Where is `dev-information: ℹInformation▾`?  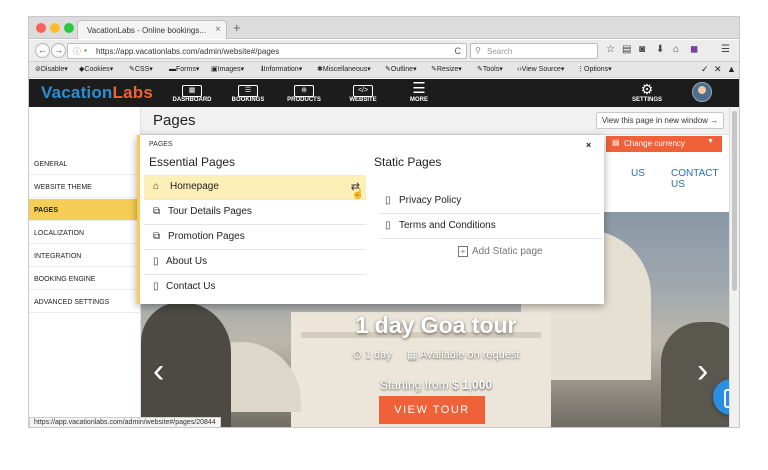 dev-information: ℹInformation▾ is located at coordinates (281, 69).